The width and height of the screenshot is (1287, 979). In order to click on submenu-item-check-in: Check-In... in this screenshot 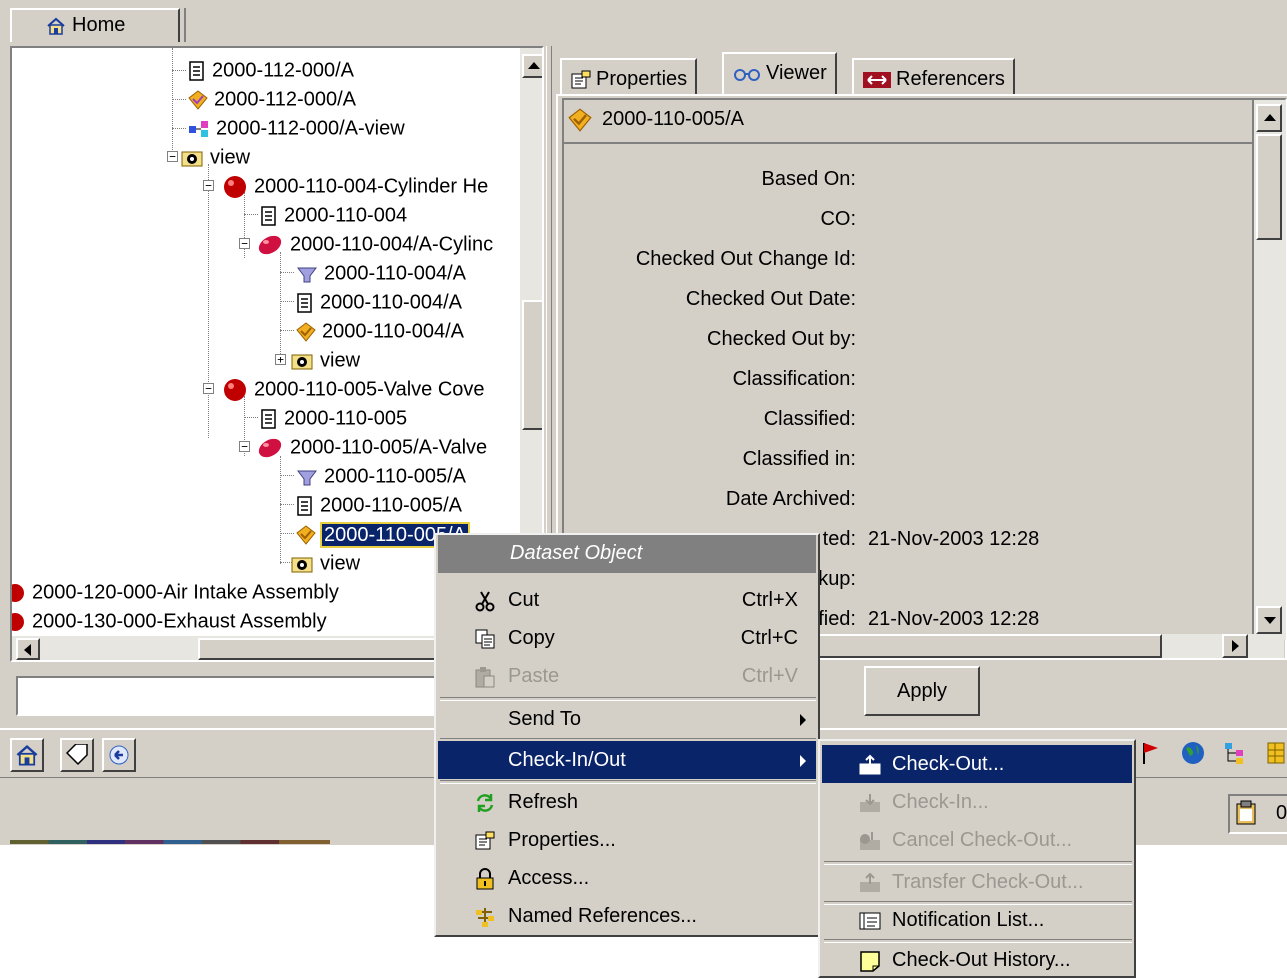, I will do `click(977, 802)`.